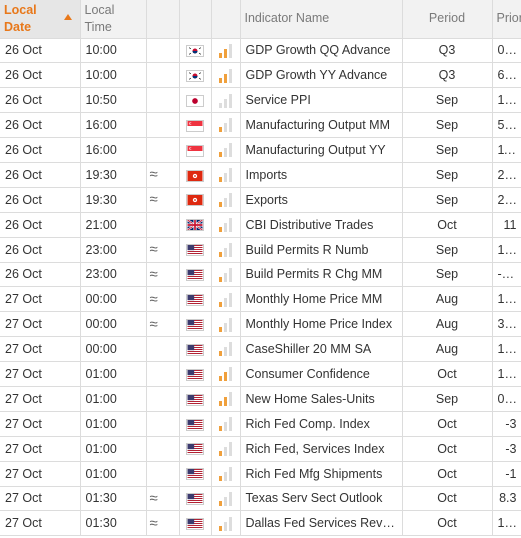 The height and width of the screenshot is (538, 521). I want to click on cell-indicator-name: Rich Fed, Services Index, so click(321, 449).